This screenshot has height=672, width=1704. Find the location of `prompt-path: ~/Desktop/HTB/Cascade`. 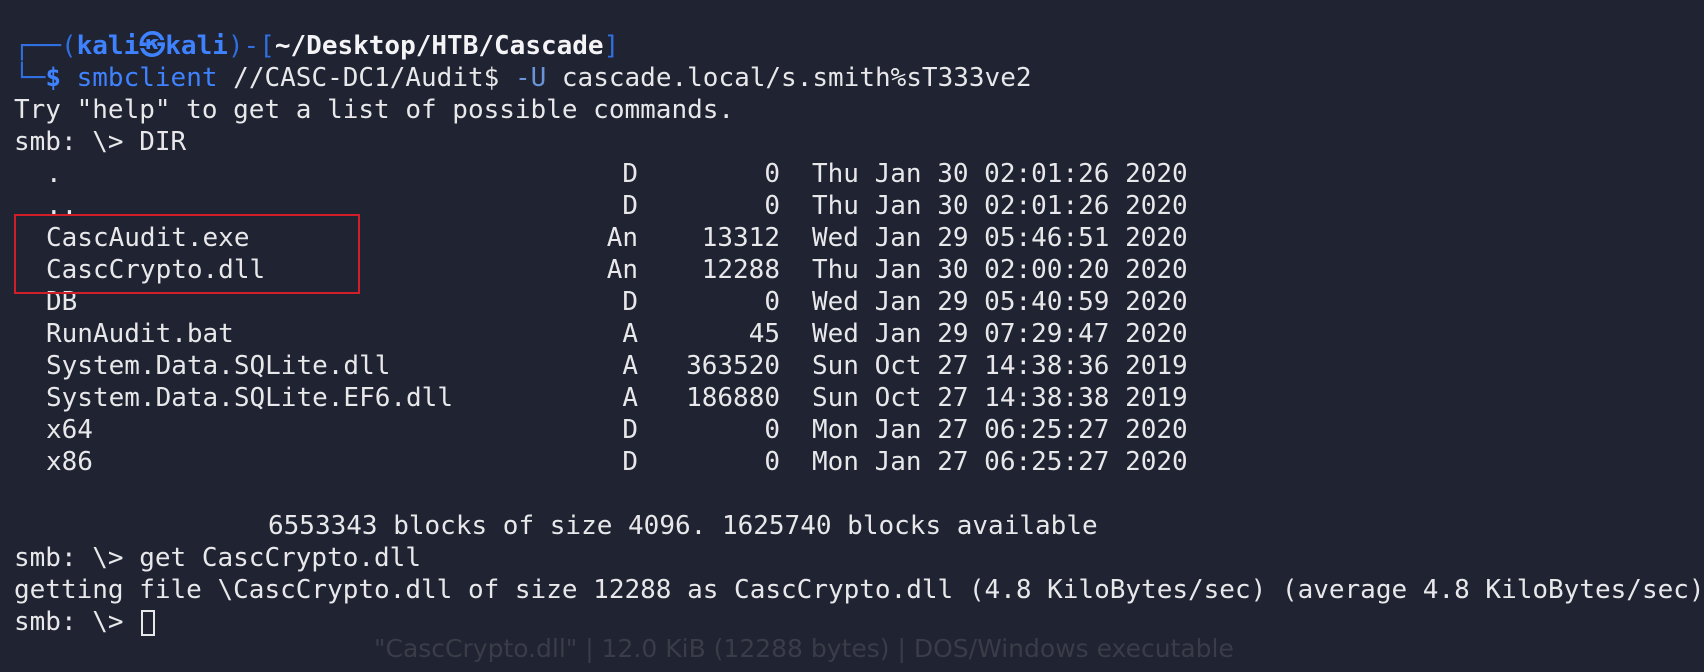

prompt-path: ~/Desktop/HTB/Cascade is located at coordinates (439, 46).